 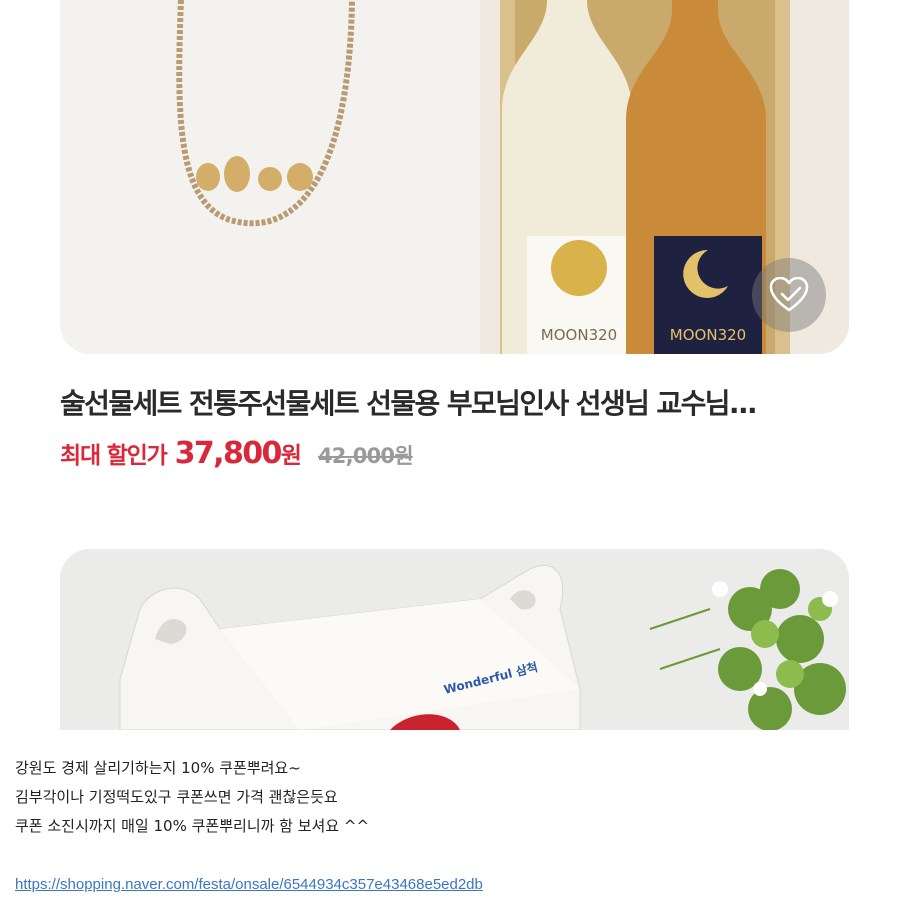 What do you see at coordinates (708, 335) in the screenshot?
I see `bottle-label-2: MOON320` at bounding box center [708, 335].